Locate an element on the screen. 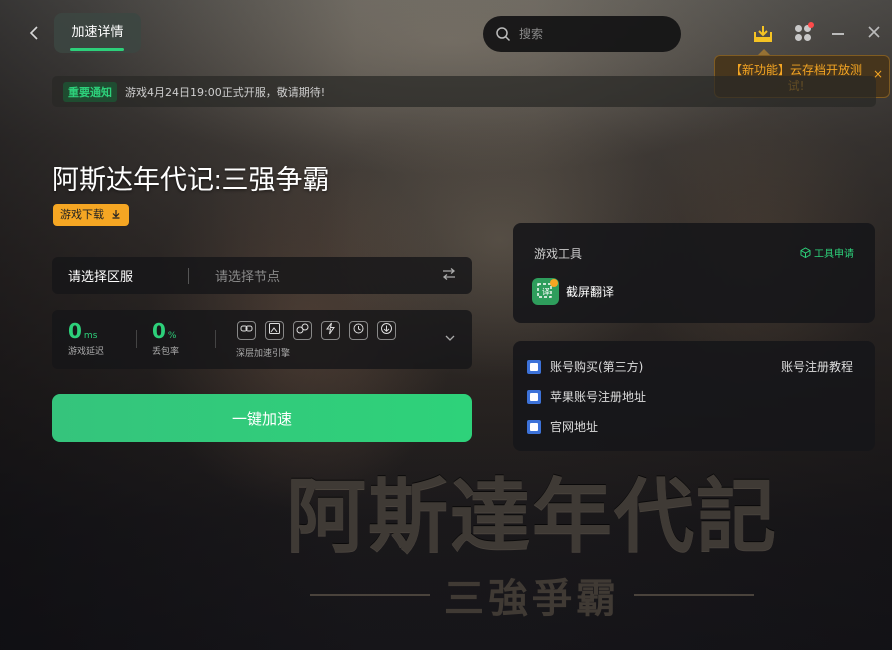 This screenshot has width=892, height=650. notice-badge: 重要通知 is located at coordinates (90, 91).